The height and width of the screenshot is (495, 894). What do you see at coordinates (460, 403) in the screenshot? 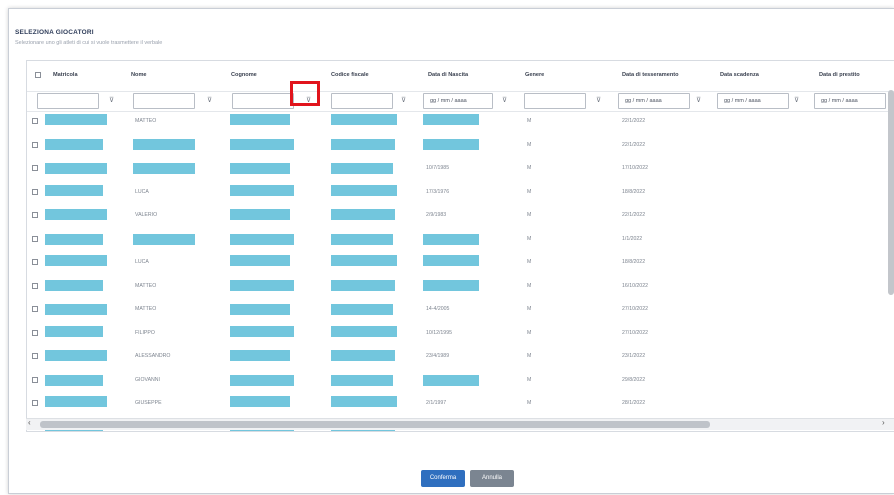
I see `table-row: GIUSEPPE 2/1/1997 M 28/1/2022` at bounding box center [460, 403].